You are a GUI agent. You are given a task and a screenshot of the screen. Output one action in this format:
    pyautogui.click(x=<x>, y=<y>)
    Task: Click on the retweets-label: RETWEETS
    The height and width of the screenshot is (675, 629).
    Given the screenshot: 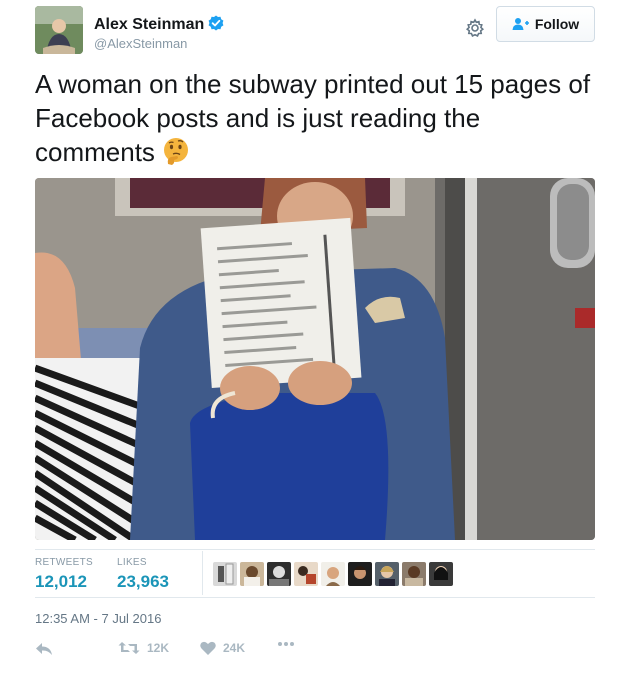 What is the action you would take?
    pyautogui.click(x=64, y=562)
    